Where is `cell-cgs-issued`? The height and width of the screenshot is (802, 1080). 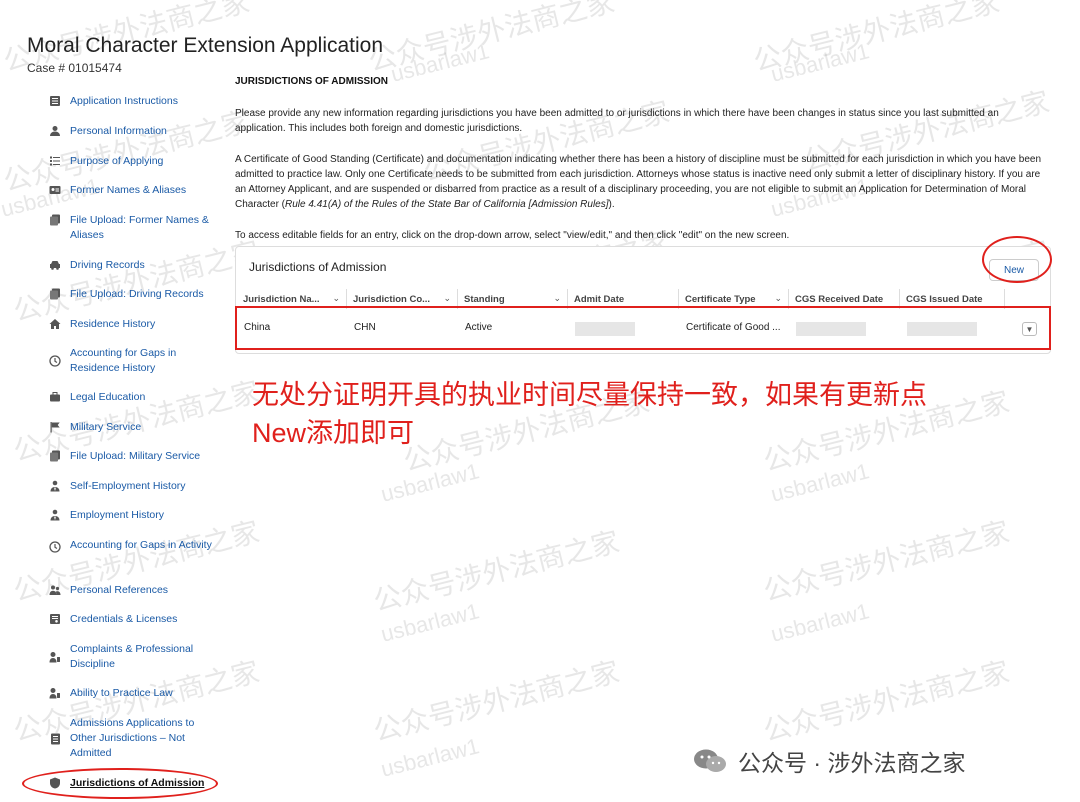
cell-cgs-issued is located at coordinates (953, 330).